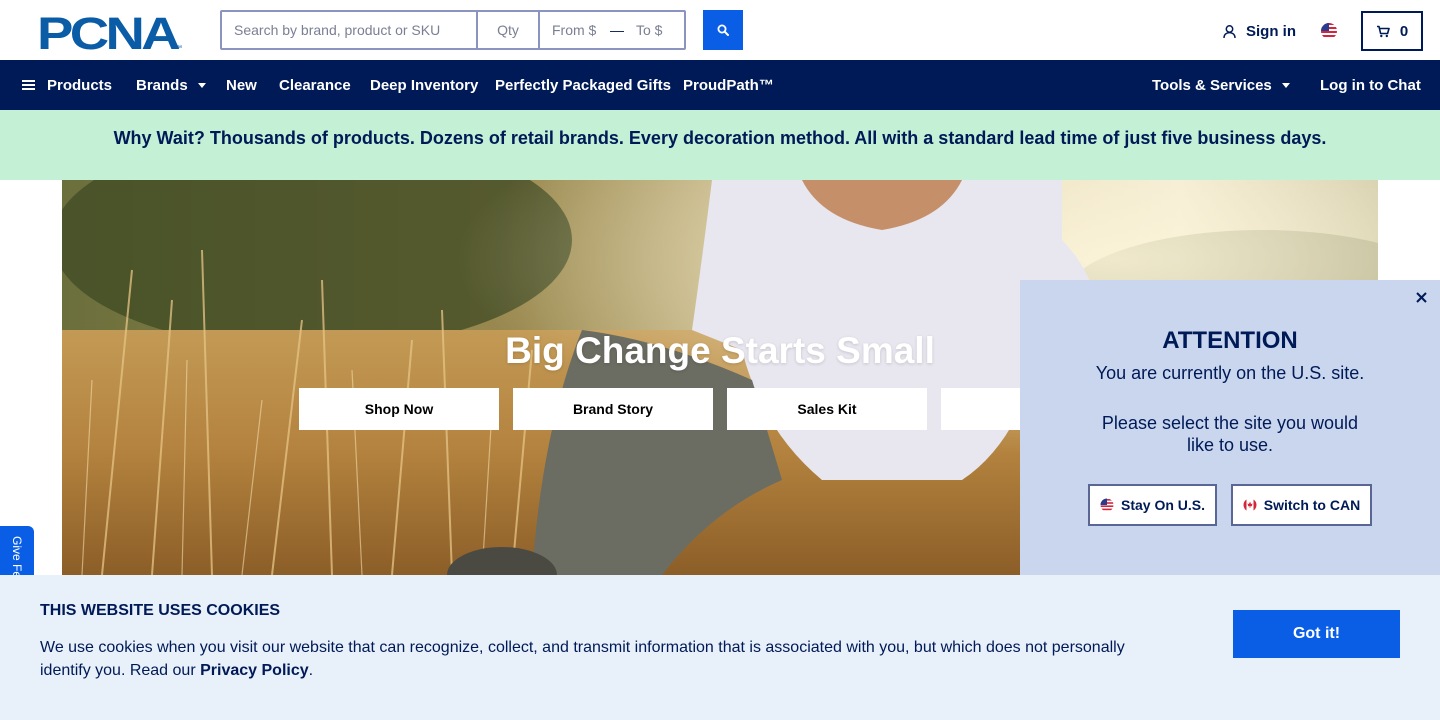 The height and width of the screenshot is (720, 1440). Describe the element at coordinates (1316, 634) in the screenshot. I see `got-it-button: Got it!` at that location.